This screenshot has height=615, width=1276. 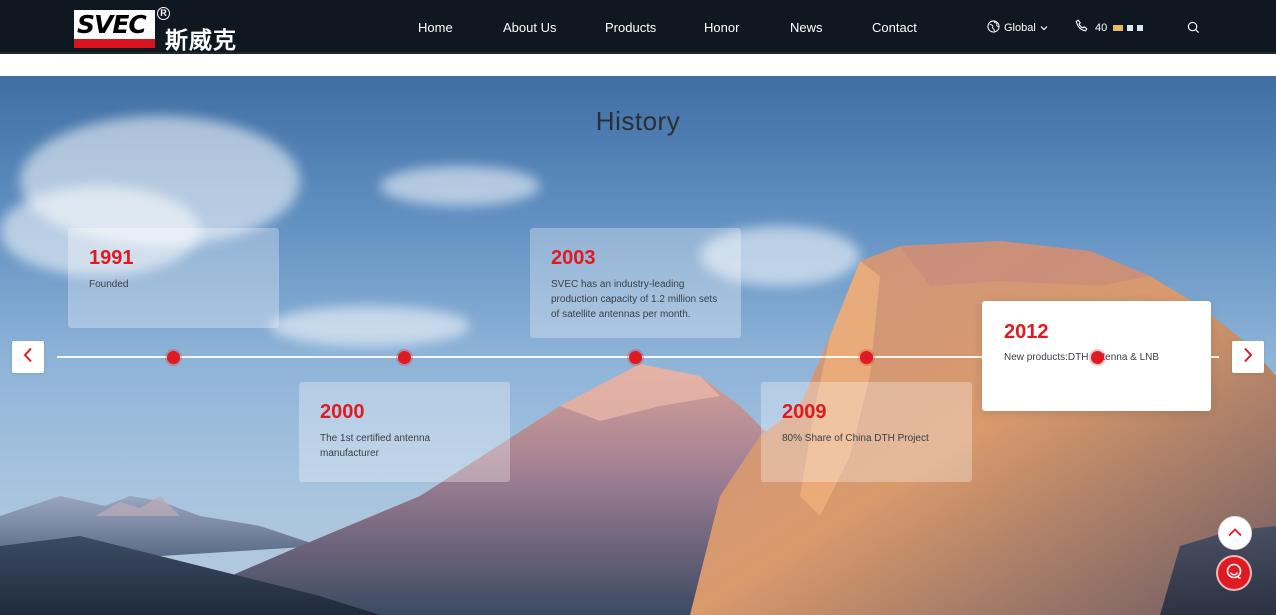 I want to click on phone-number-masked, so click(x=1128, y=27).